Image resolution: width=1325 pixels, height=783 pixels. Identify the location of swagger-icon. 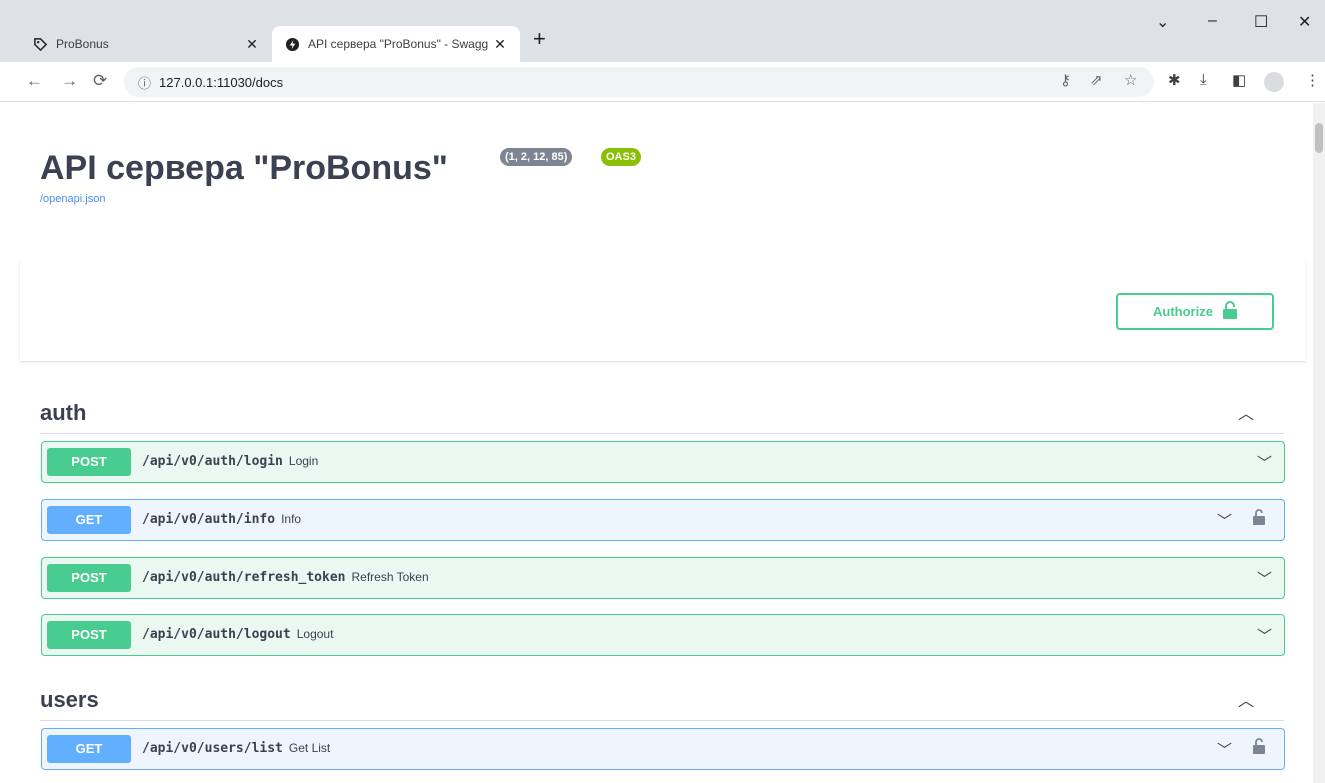
(292, 44).